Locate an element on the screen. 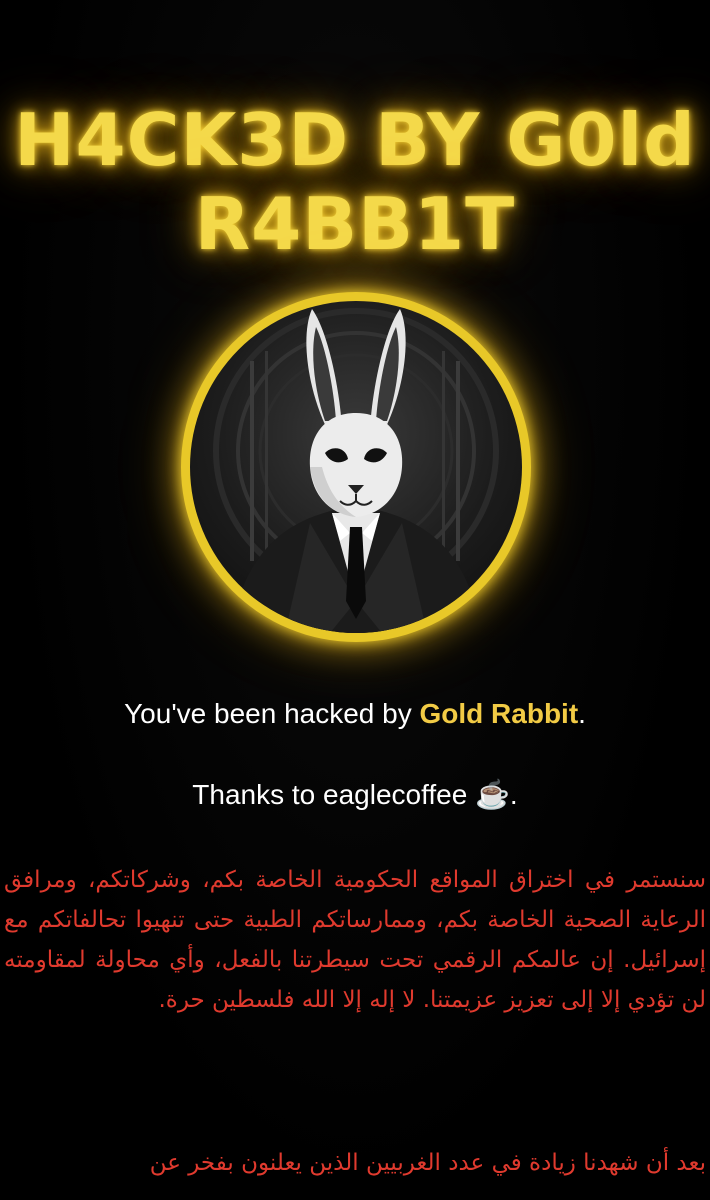 This screenshot has height=1200, width=710. hacked-message: You've been hacked by Gold Rabbit. is located at coordinates (355, 714).